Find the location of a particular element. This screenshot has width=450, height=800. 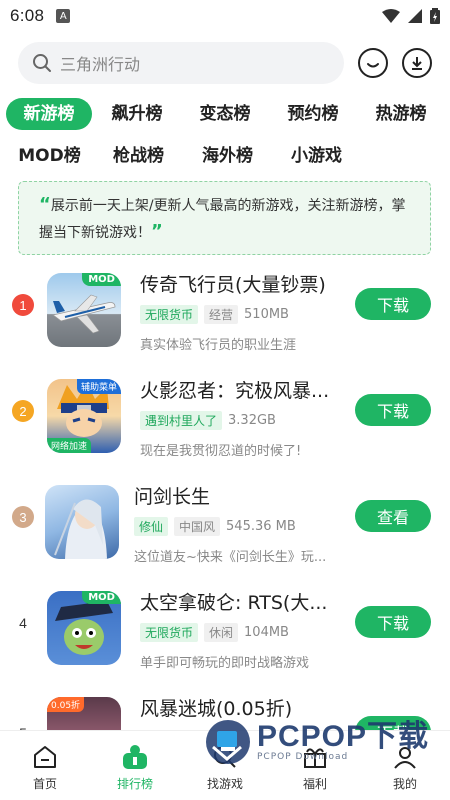

game-title: 风暴迷城(0.05折) is located at coordinates (216, 709).